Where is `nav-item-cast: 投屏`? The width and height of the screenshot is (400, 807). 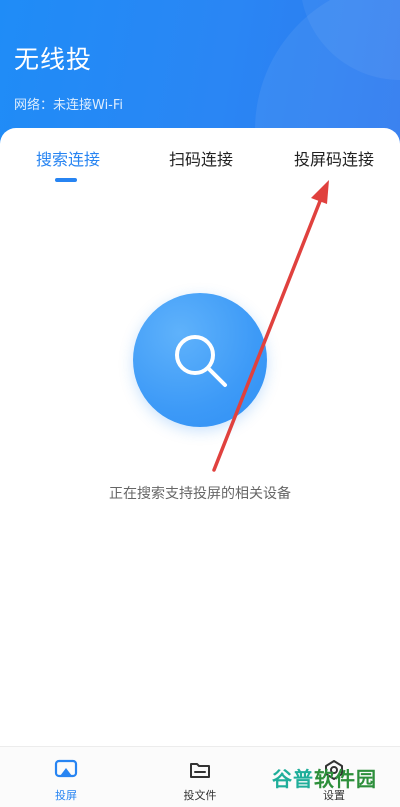
nav-item-cast: 投屏 is located at coordinates (66, 781).